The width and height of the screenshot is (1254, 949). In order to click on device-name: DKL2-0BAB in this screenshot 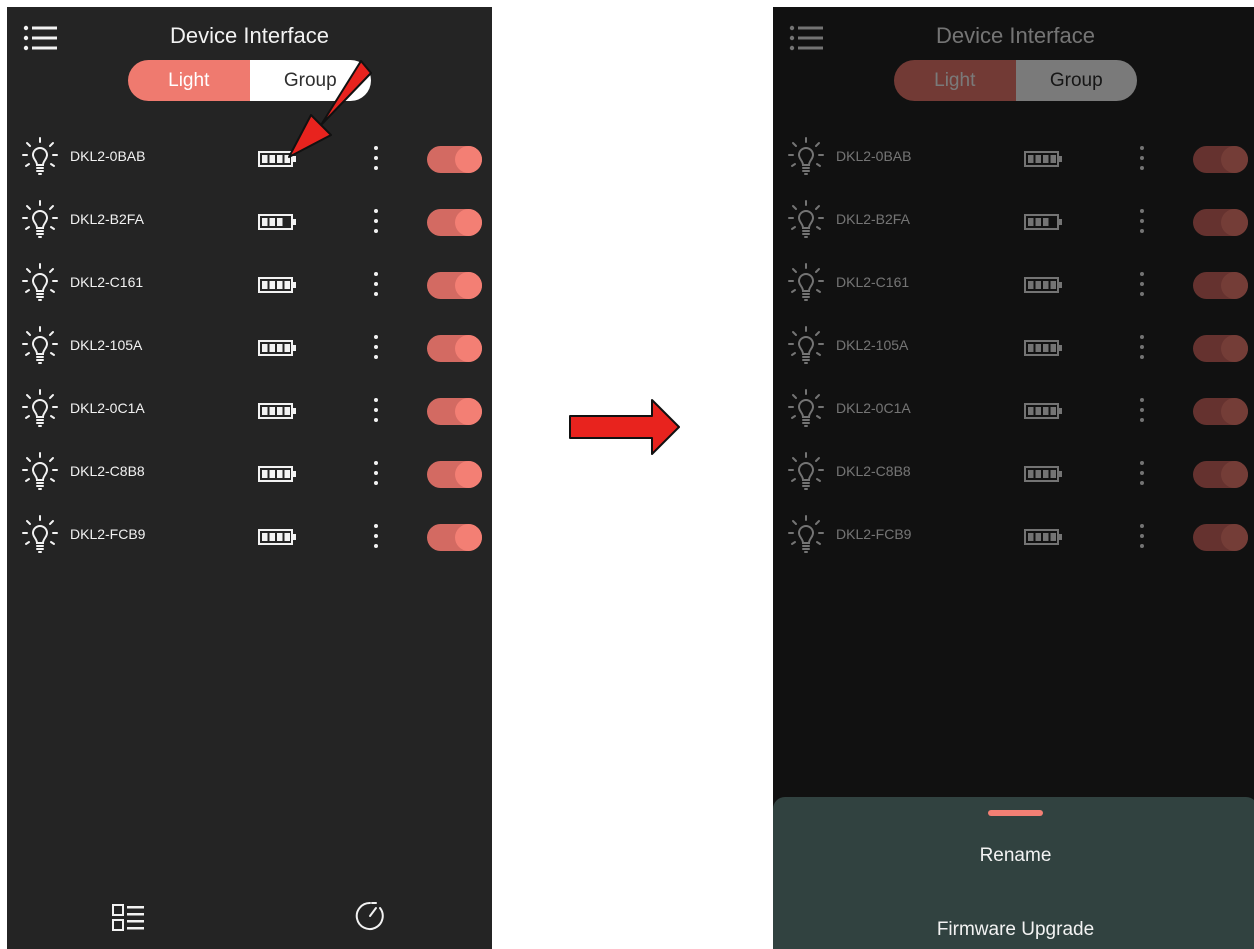, I will do `click(108, 156)`.